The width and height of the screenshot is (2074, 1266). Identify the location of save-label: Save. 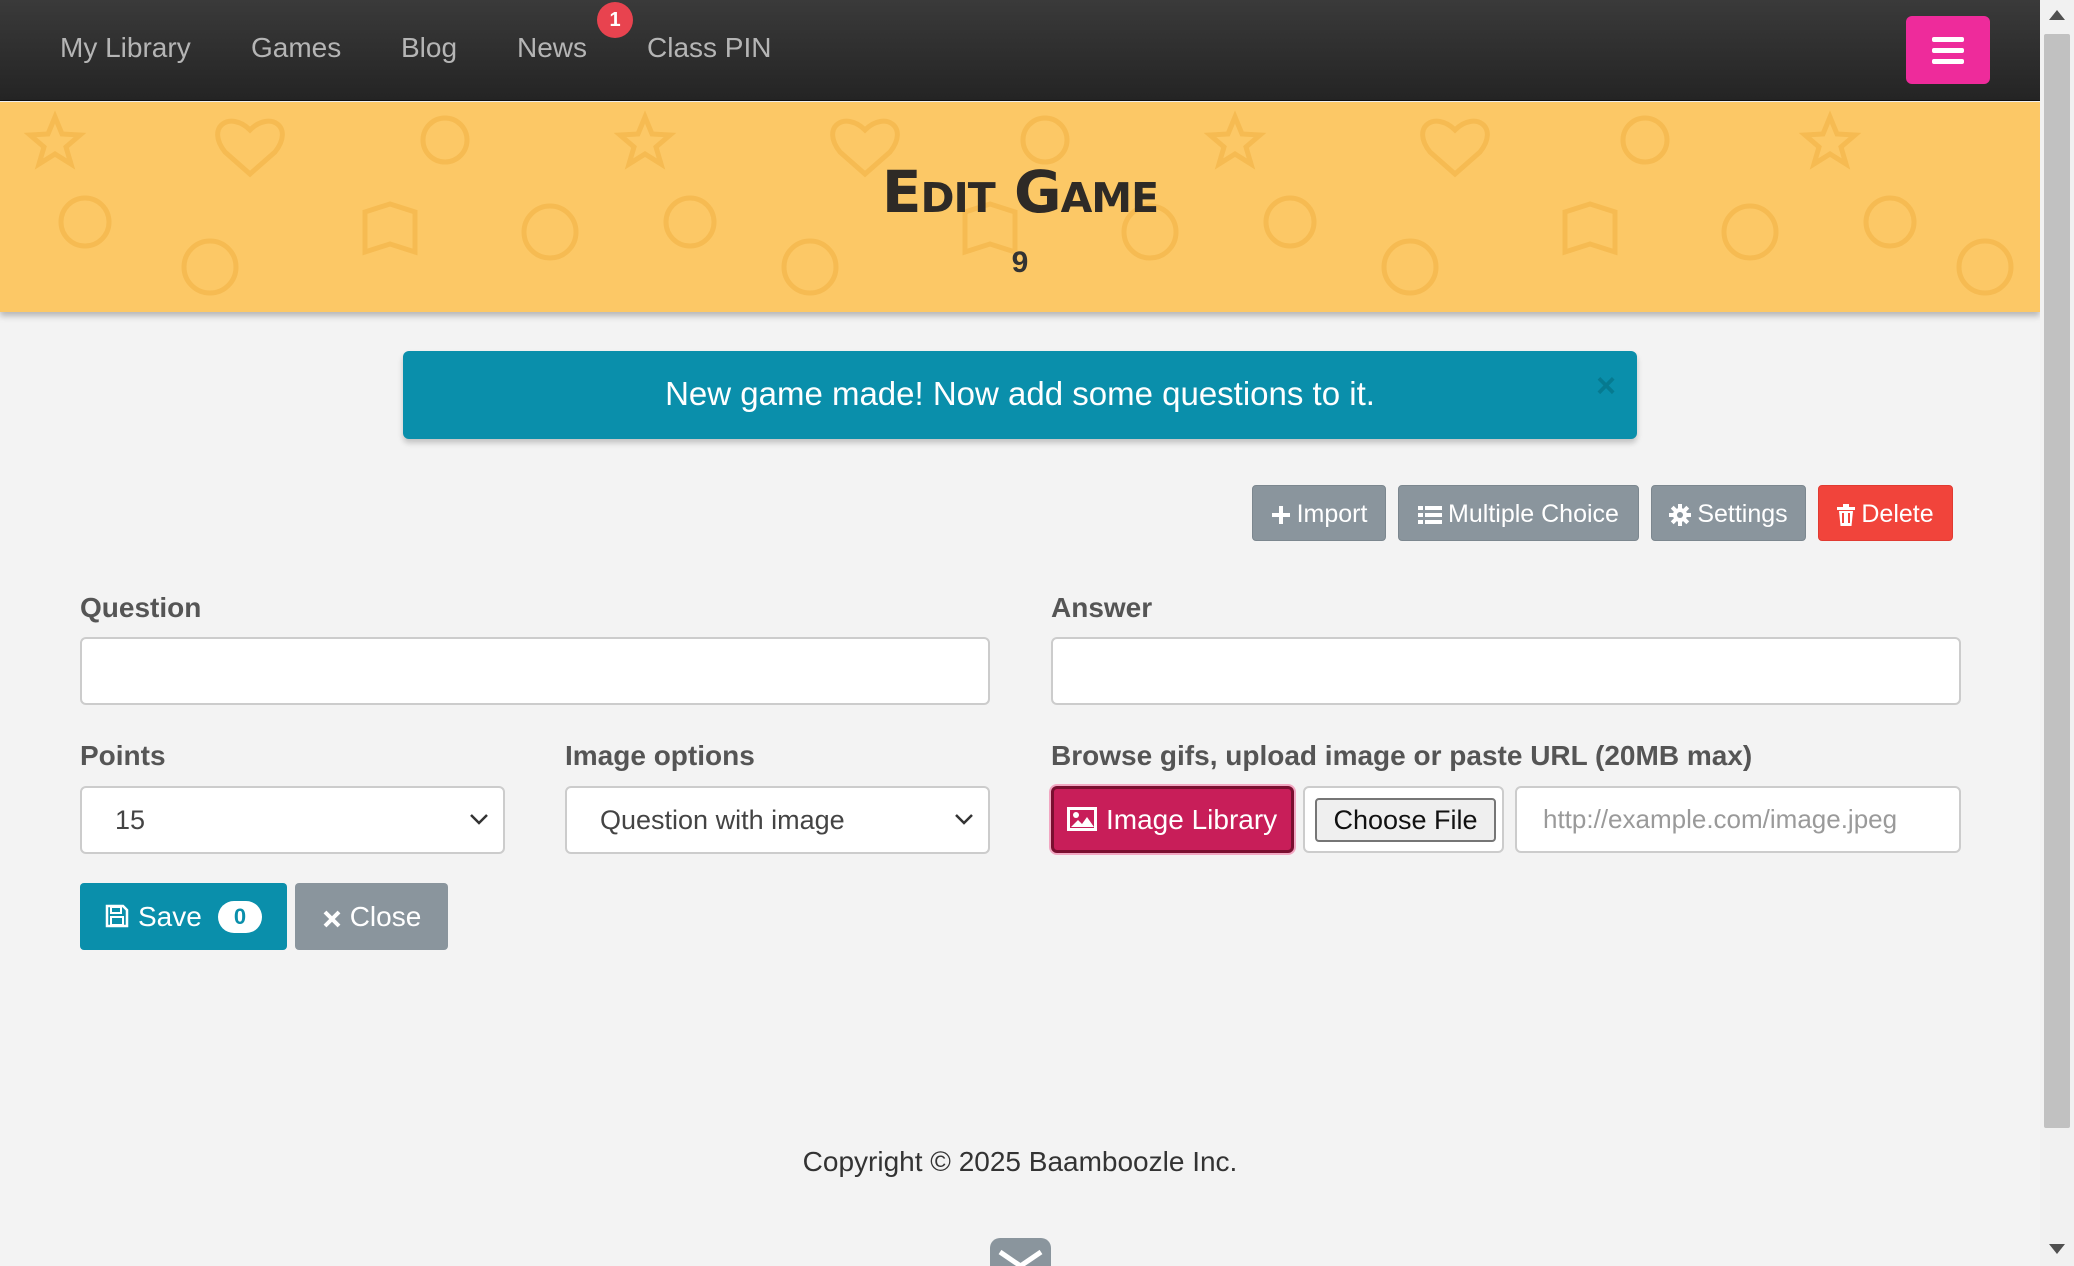
(170, 916).